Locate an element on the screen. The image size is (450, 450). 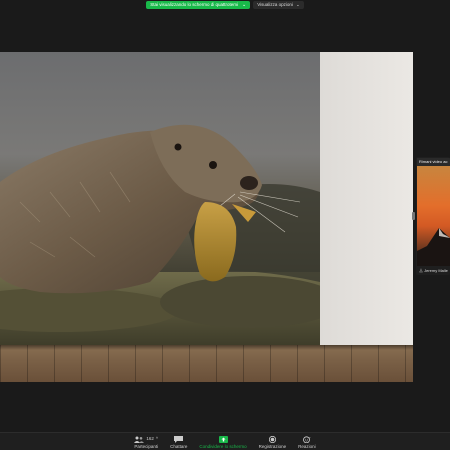
participants-button: 162 ^ Partecipanti is located at coordinates (146, 442).